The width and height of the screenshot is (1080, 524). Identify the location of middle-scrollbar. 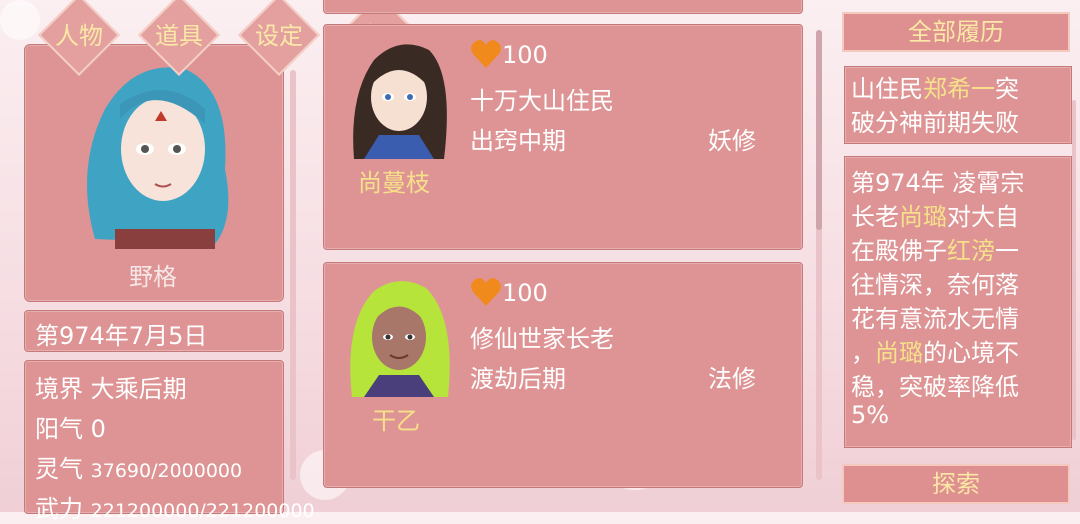
(819, 255).